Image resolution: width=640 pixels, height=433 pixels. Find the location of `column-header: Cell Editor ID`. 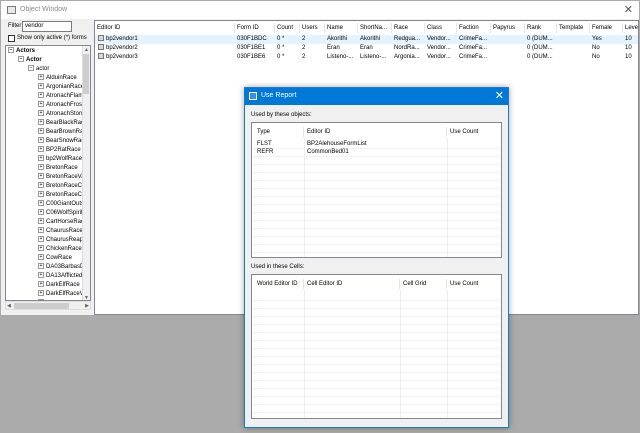

column-header: Cell Editor ID is located at coordinates (352, 284).